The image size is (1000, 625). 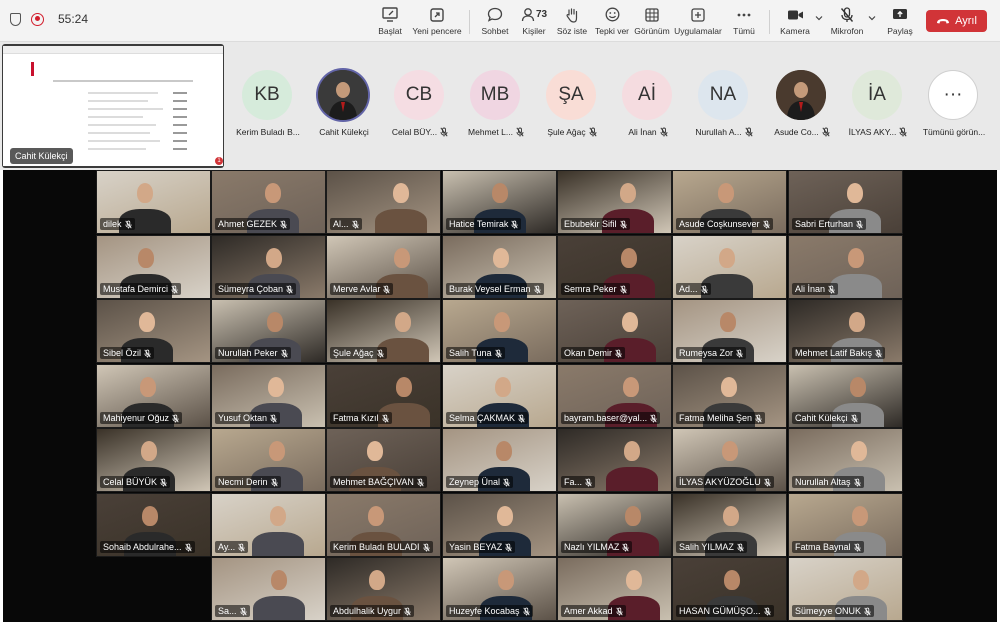 What do you see at coordinates (248, 224) in the screenshot?
I see `participant-name: Ahmet GEZEK` at bounding box center [248, 224].